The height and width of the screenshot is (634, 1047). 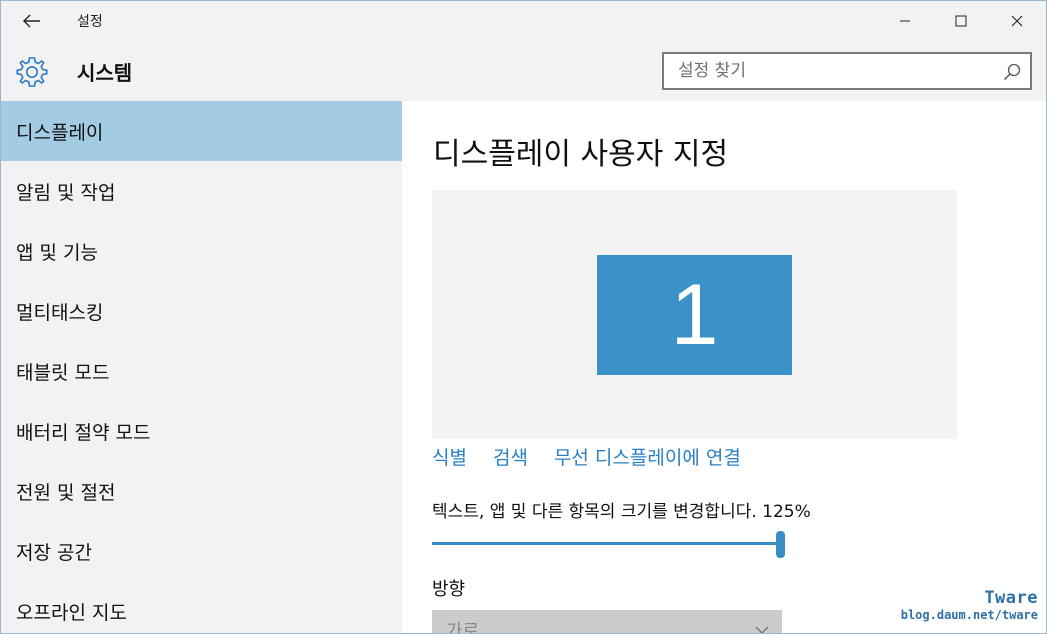 I want to click on sidebar-item-label: 저장 공간, so click(x=54, y=552).